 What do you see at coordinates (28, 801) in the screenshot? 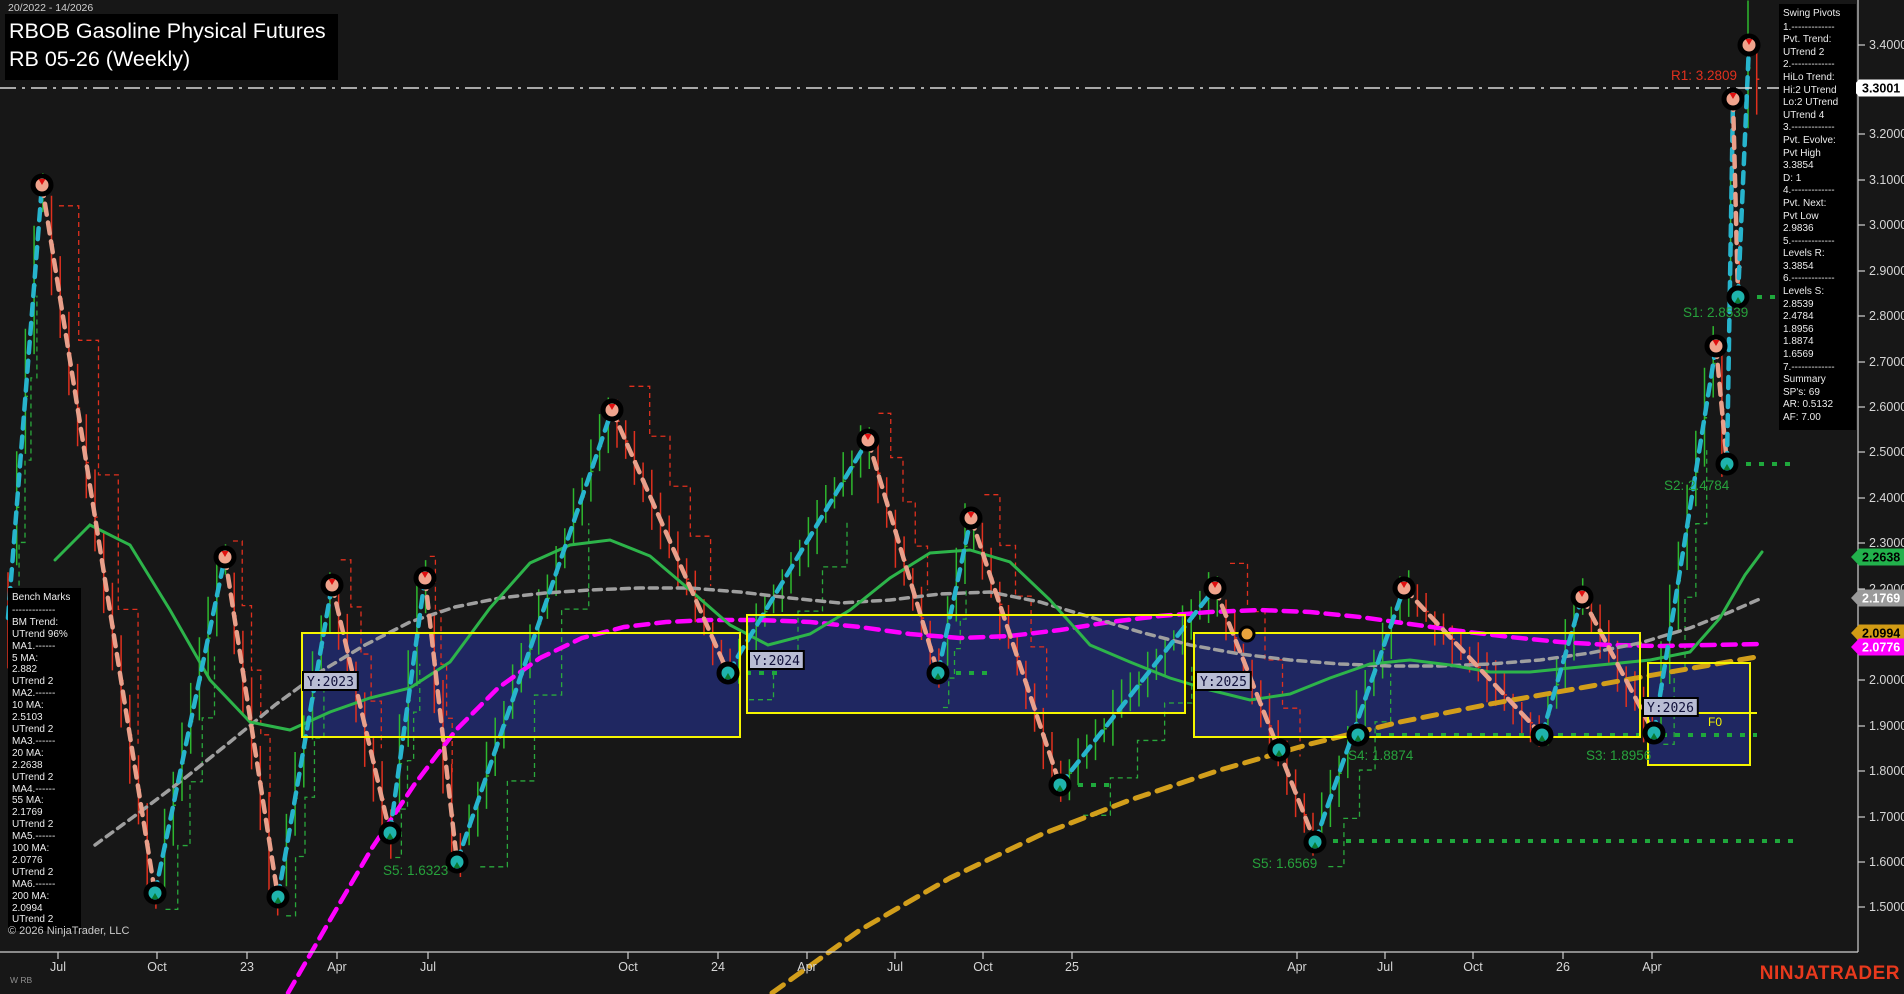
I see `panel-line: 55 MA:` at bounding box center [28, 801].